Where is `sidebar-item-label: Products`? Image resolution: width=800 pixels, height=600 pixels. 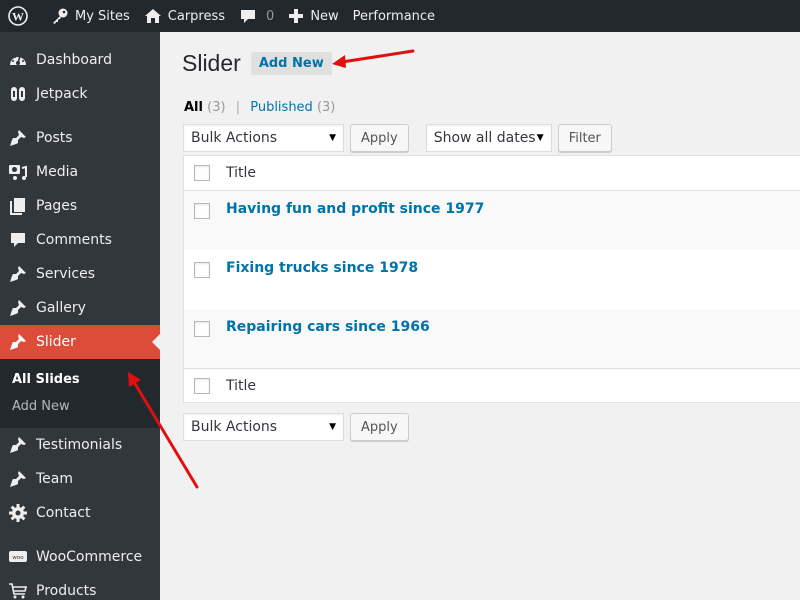 sidebar-item-label: Products is located at coordinates (66, 591).